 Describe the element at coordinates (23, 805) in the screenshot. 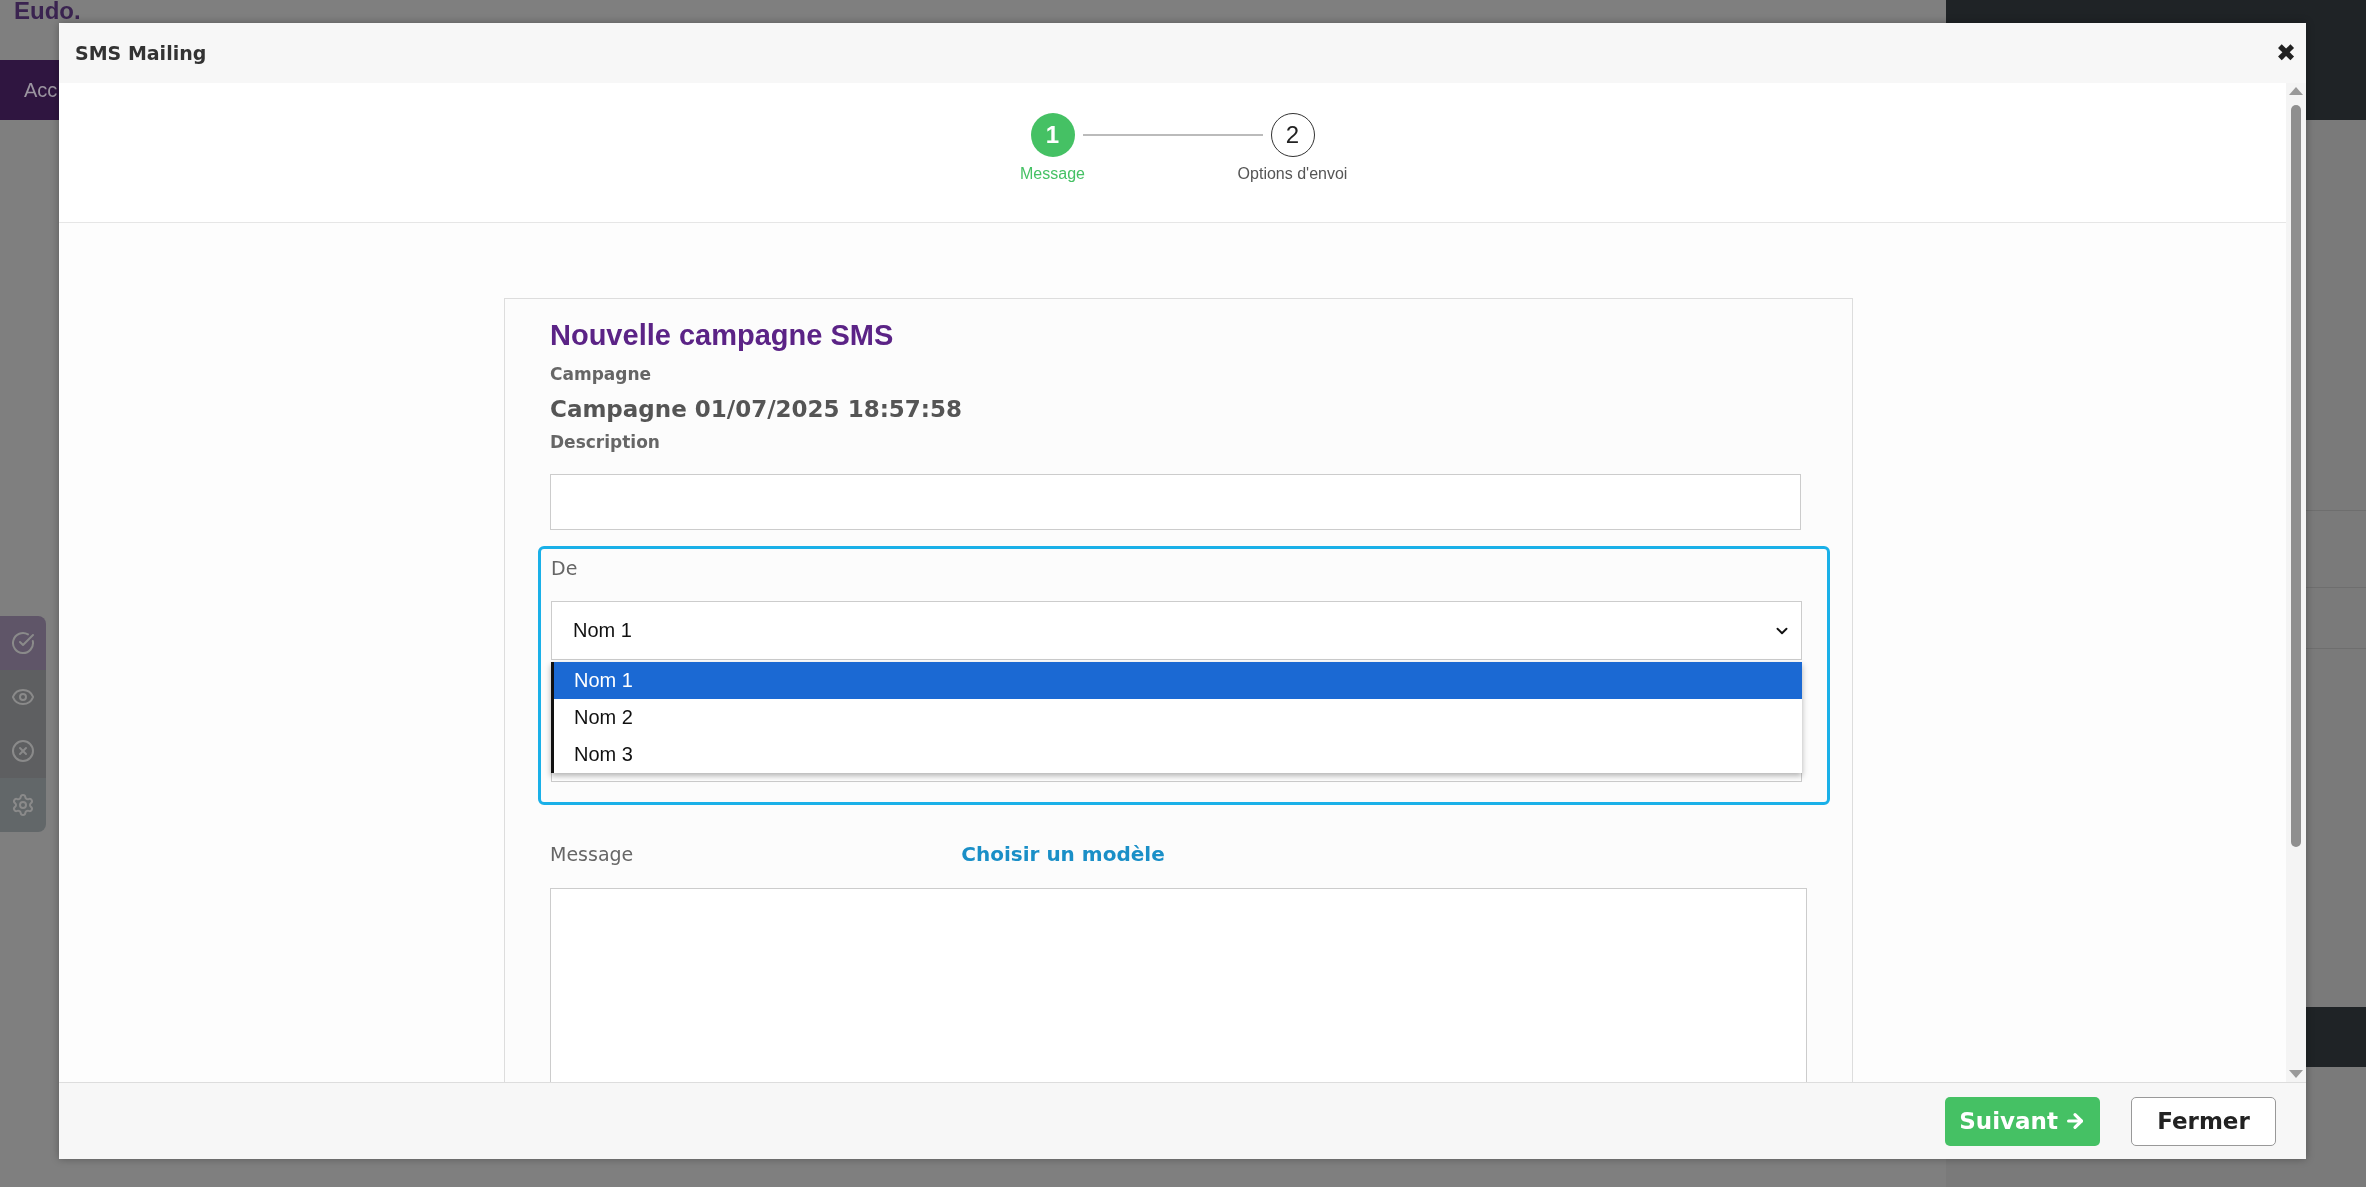

I see `settings-icon` at that location.